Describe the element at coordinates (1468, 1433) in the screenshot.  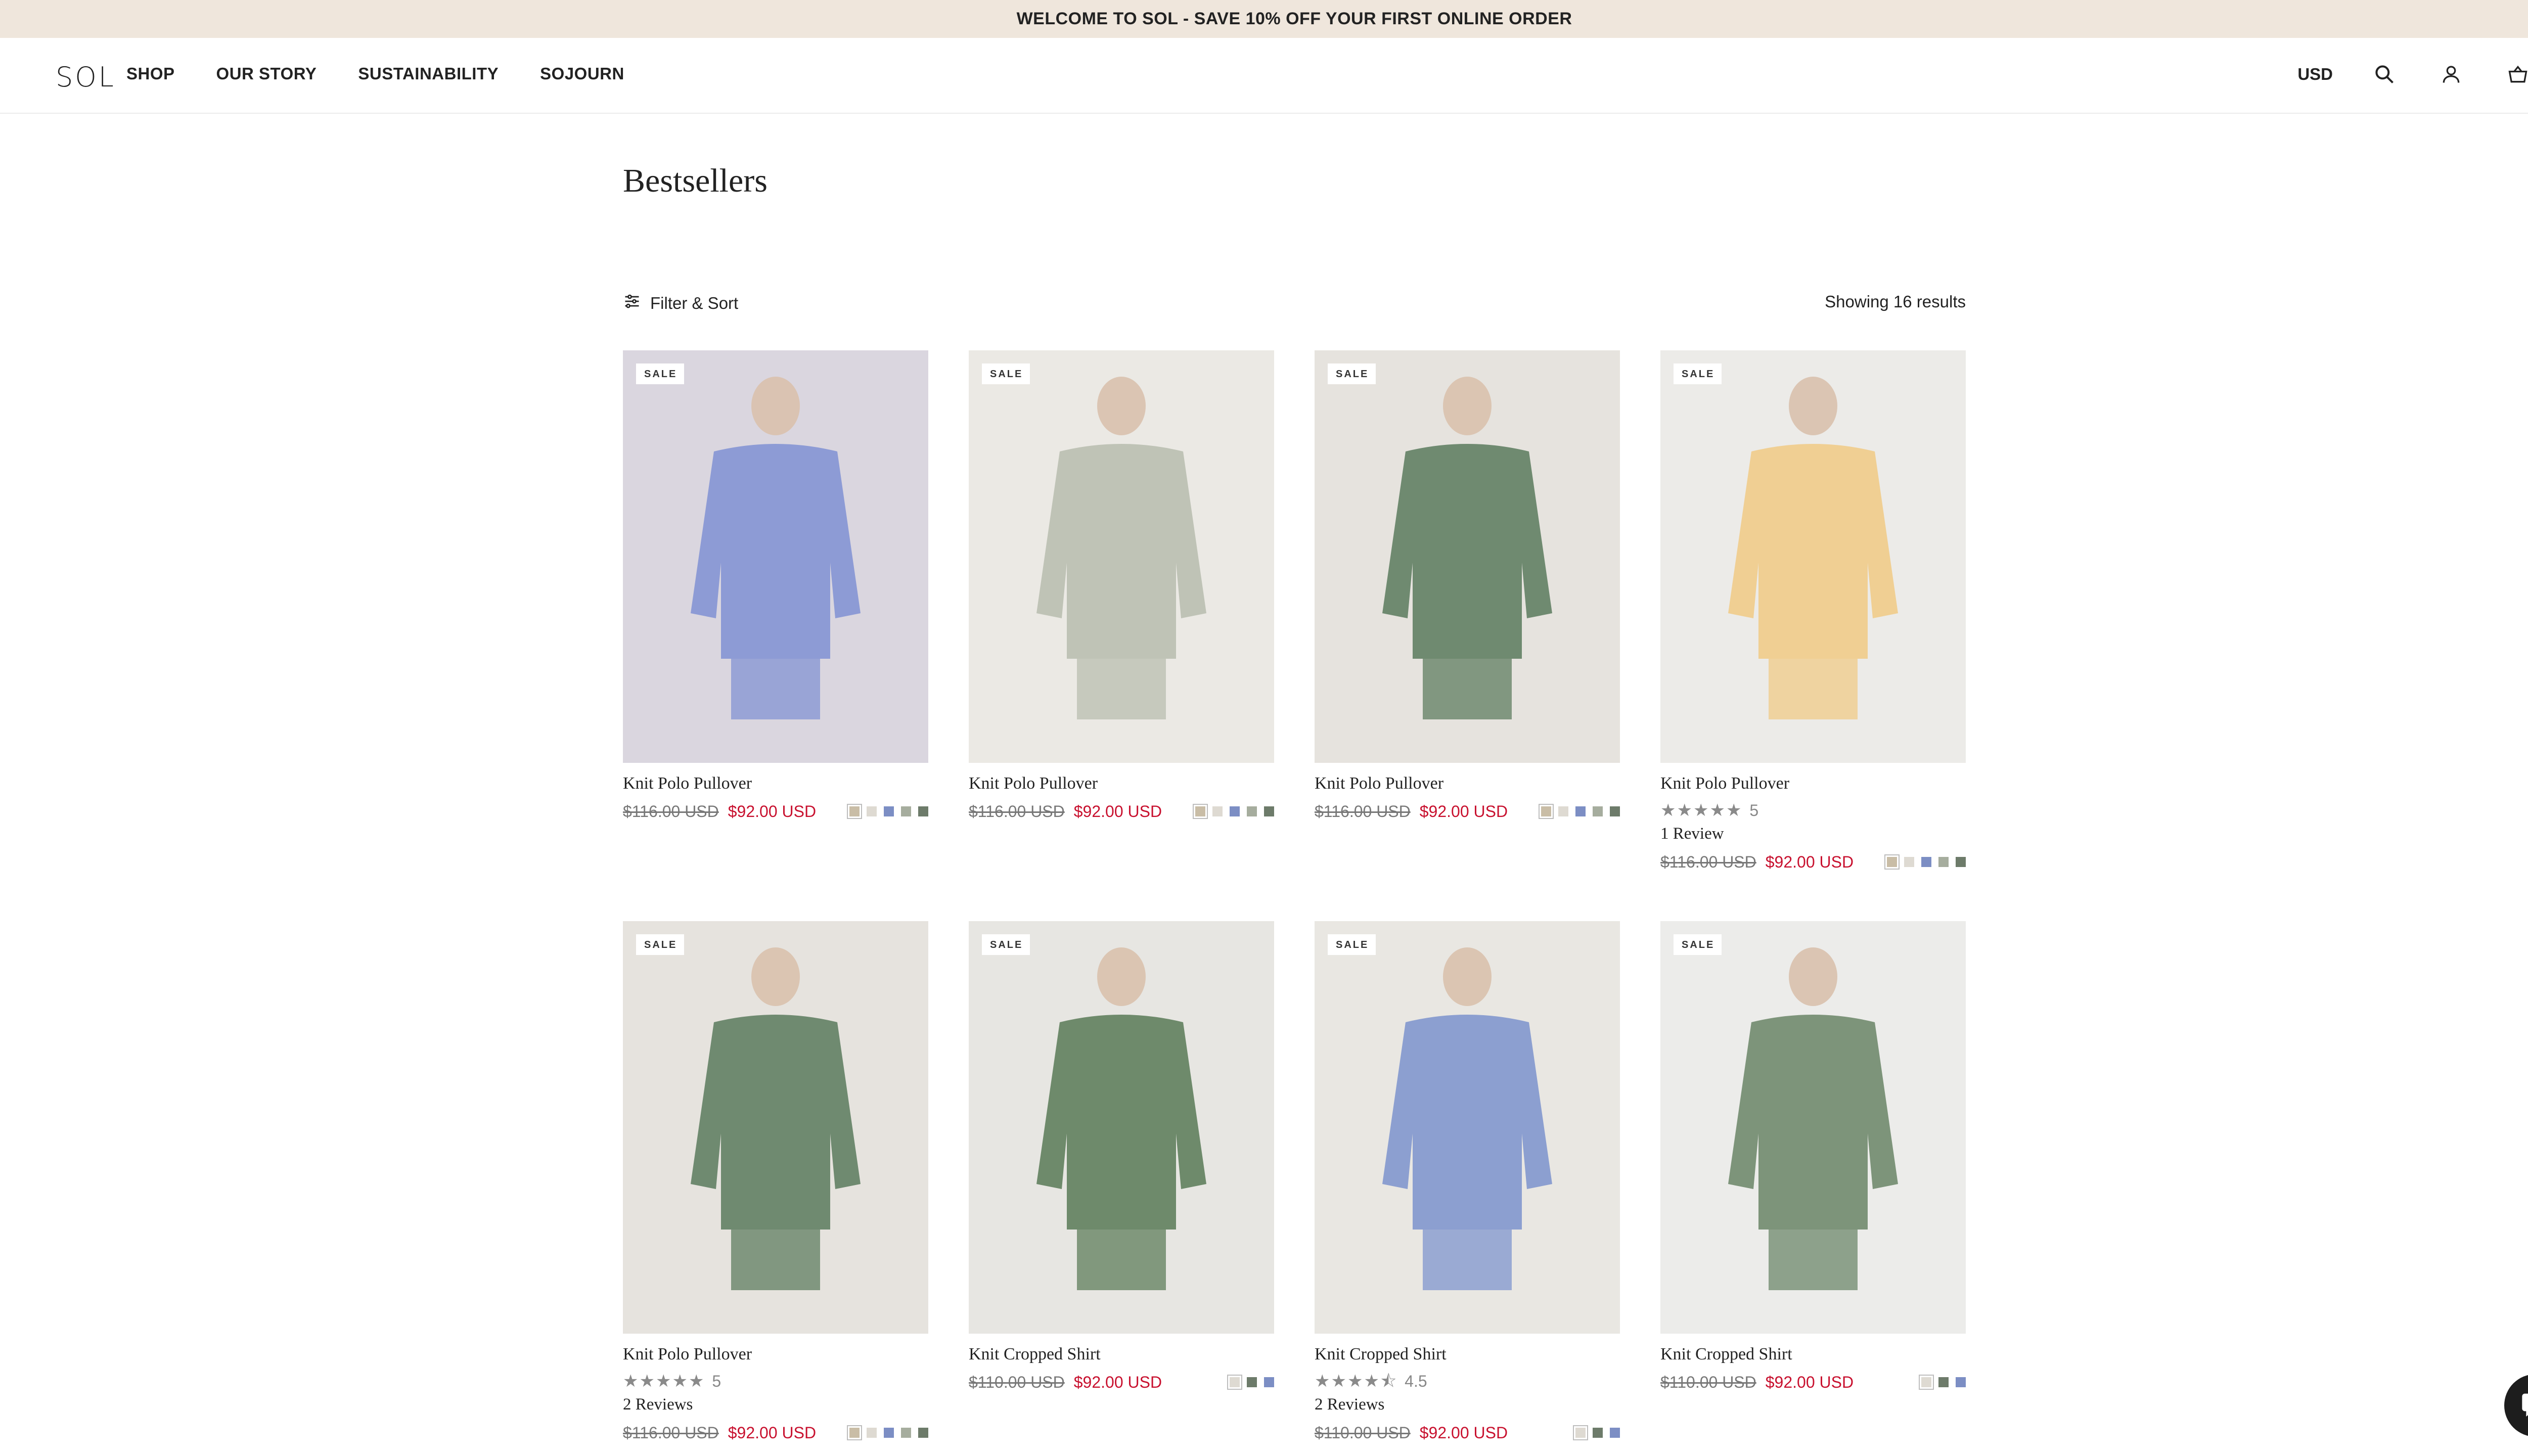
I see `price-row: $110.00 USD $92.00 USD` at that location.